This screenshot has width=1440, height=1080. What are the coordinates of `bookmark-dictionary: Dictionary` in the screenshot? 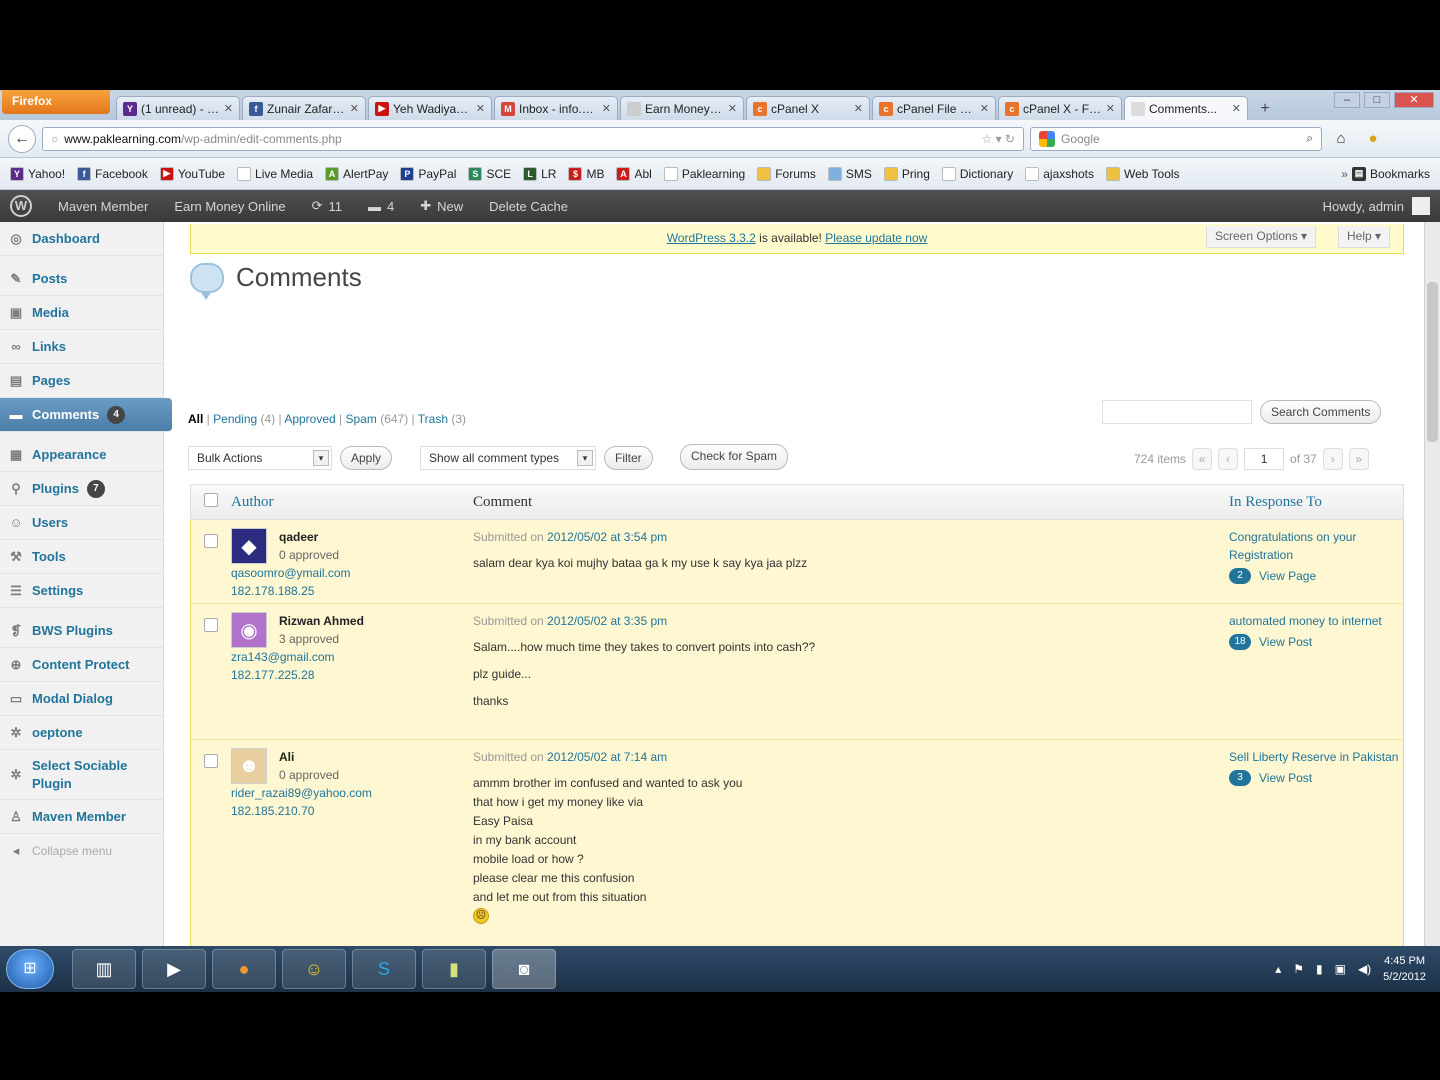 It's located at (977, 173).